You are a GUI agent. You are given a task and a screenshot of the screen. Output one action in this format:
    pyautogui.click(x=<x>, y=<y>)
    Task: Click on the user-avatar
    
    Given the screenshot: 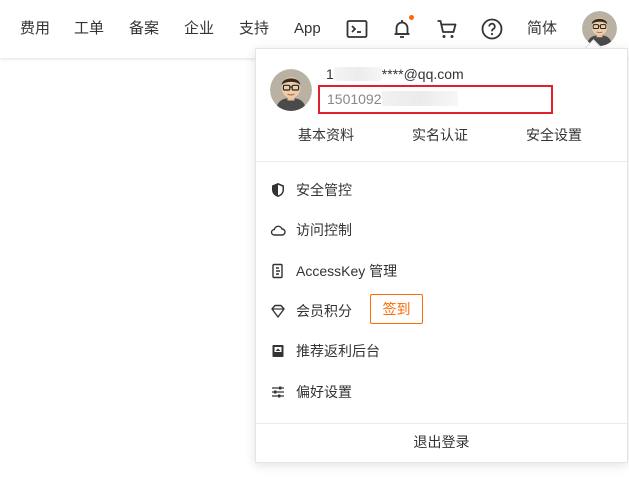 What is the action you would take?
    pyautogui.click(x=599, y=28)
    